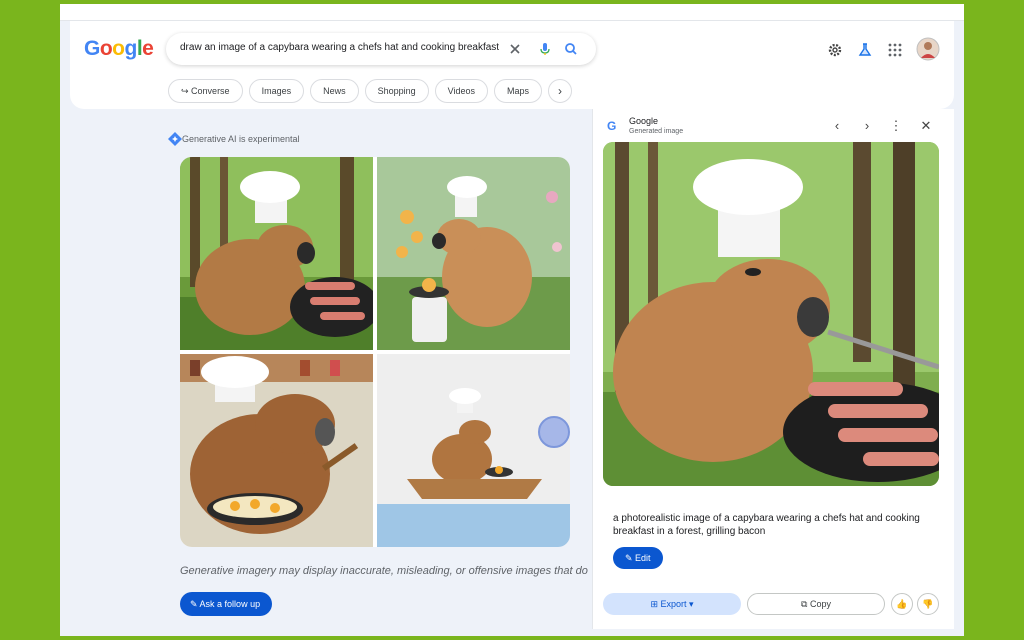 The height and width of the screenshot is (640, 1024). I want to click on logo-letter: g, so click(131, 48).